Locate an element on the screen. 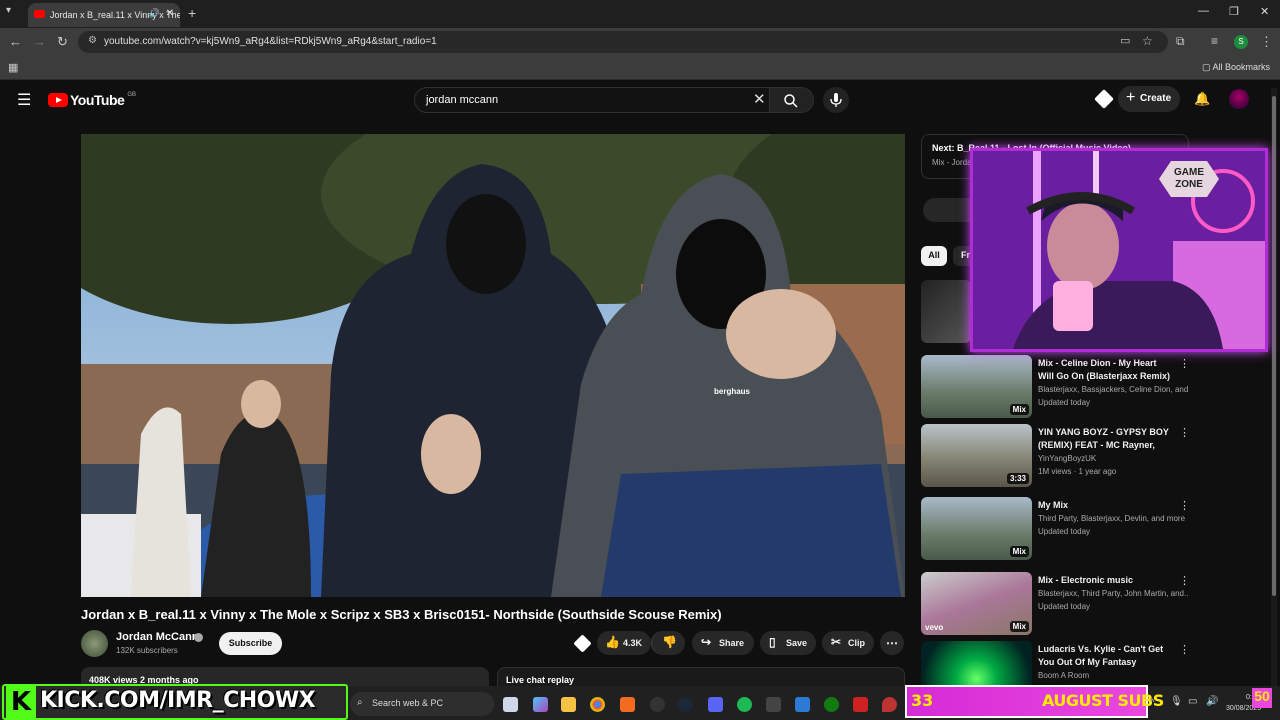 The width and height of the screenshot is (1280, 720). game-zone-sign: GAME ZONE is located at coordinates (1189, 179).